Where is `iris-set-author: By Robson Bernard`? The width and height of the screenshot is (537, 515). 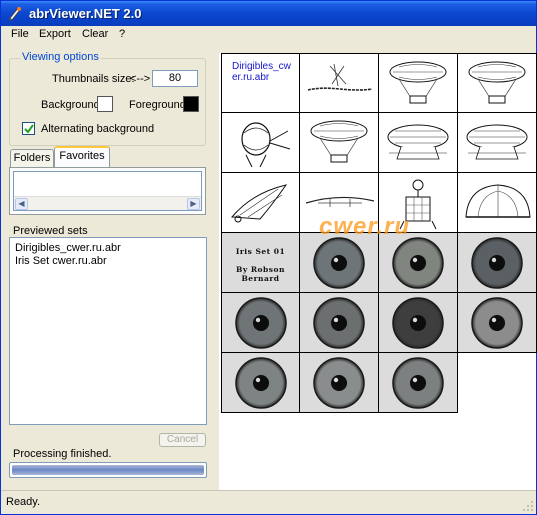 iris-set-author: By Robson Bernard is located at coordinates (260, 274).